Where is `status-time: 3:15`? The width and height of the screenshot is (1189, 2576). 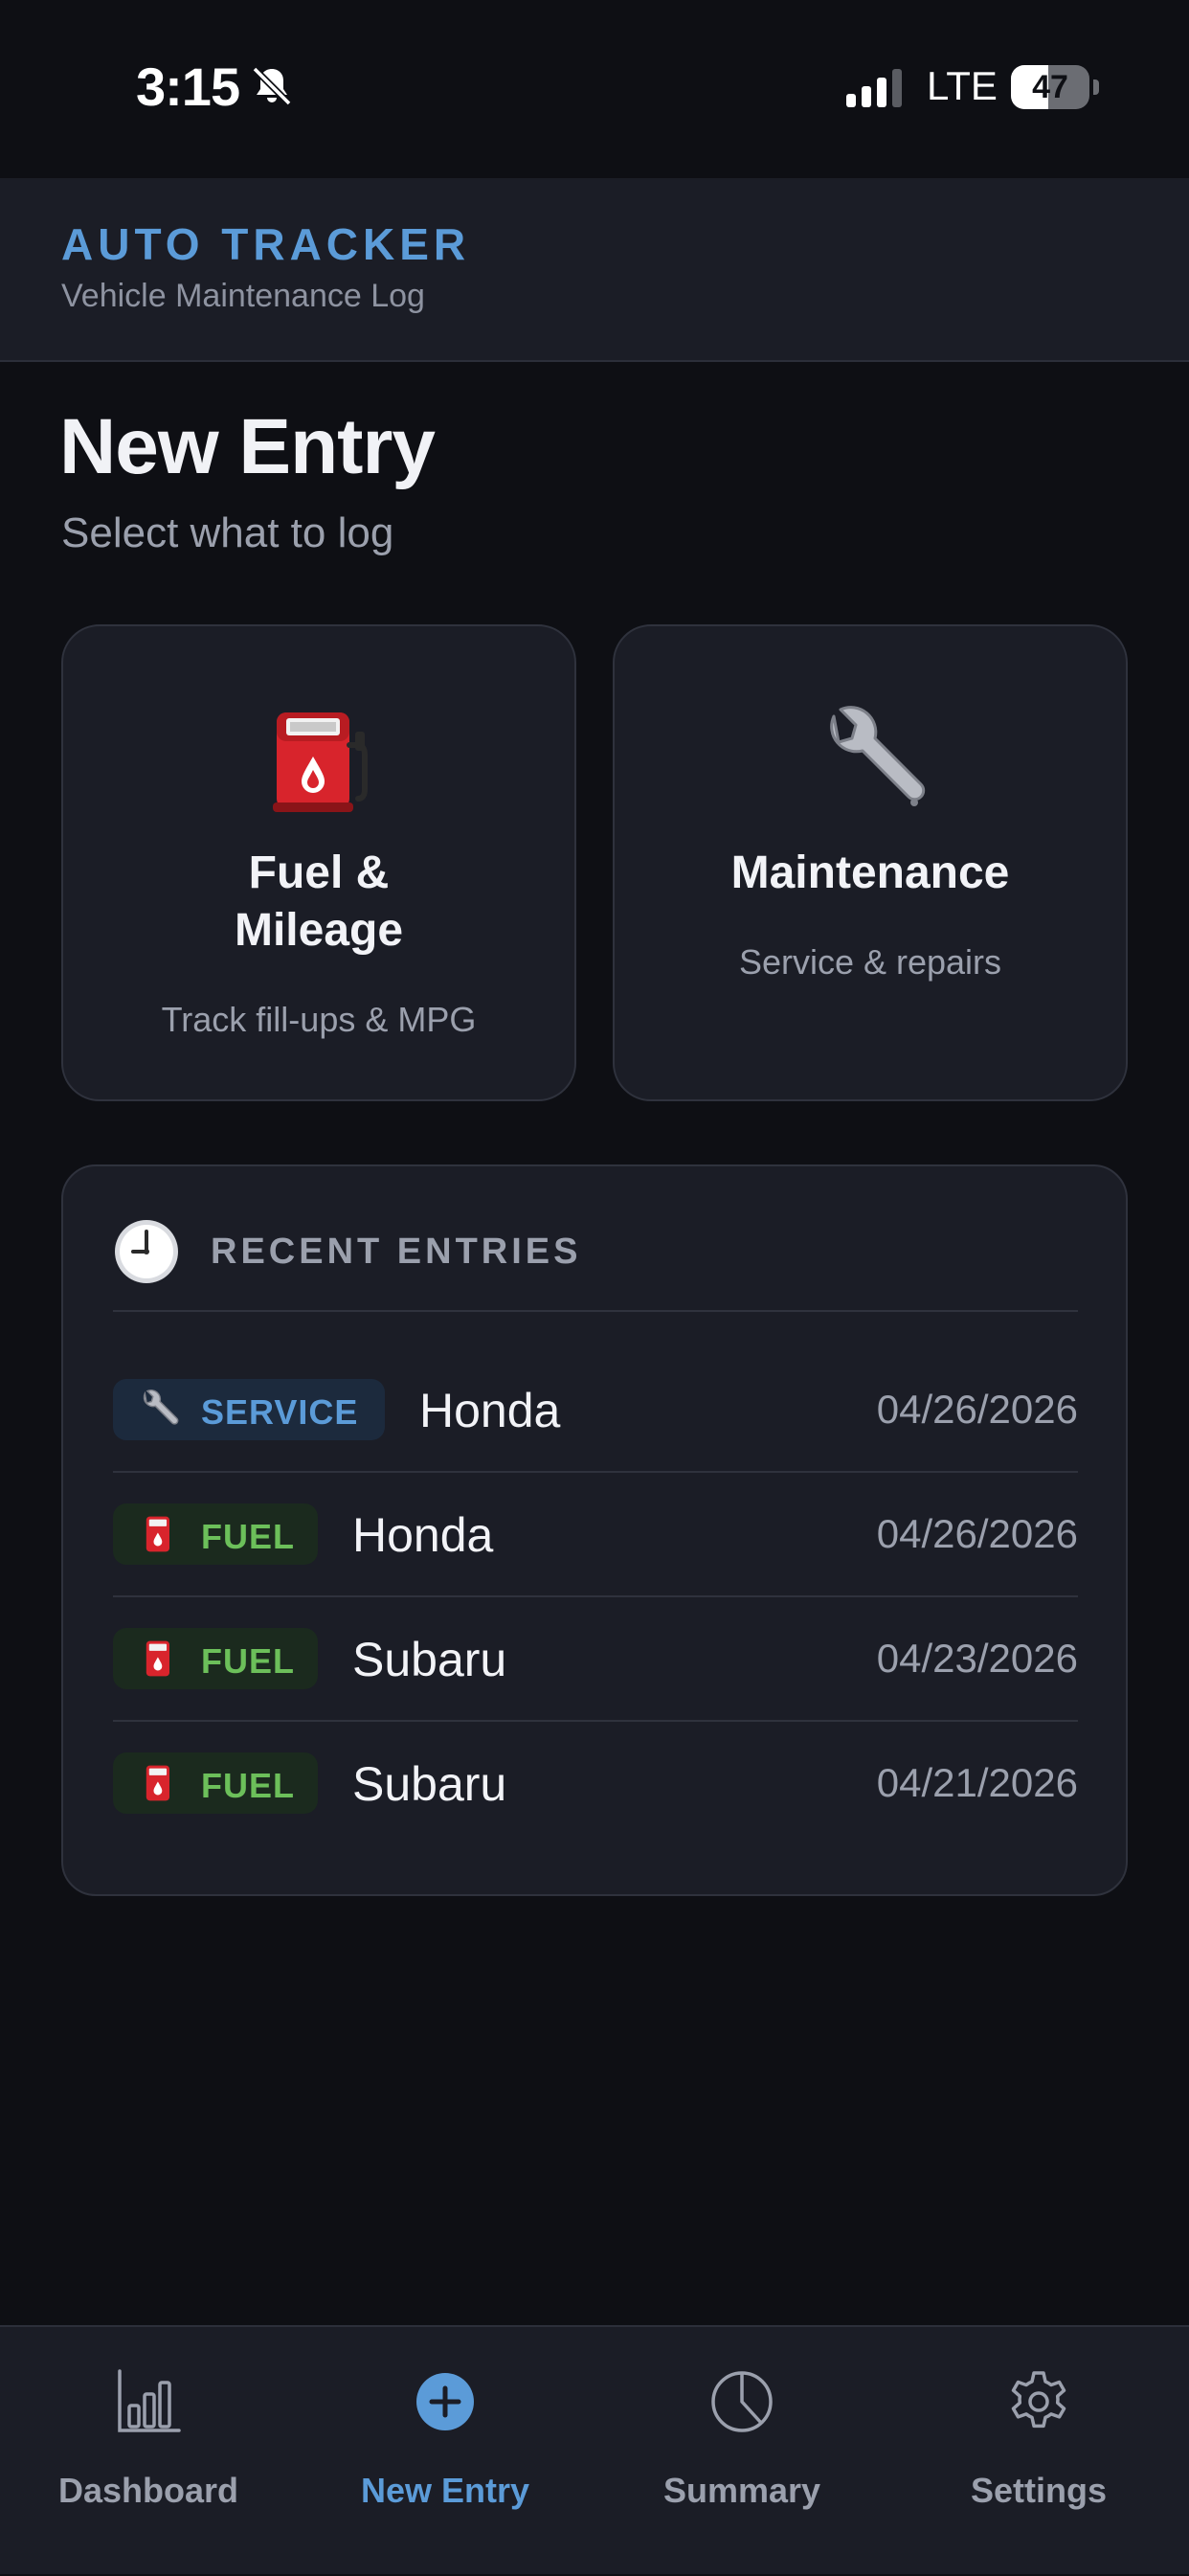
status-time: 3:15 is located at coordinates (188, 86).